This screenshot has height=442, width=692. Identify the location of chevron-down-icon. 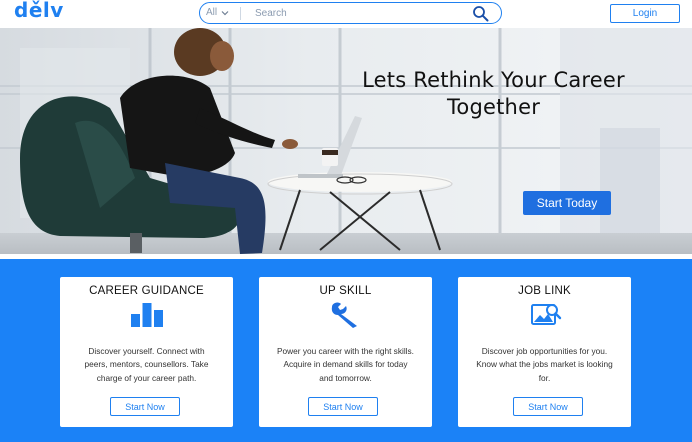
(225, 12).